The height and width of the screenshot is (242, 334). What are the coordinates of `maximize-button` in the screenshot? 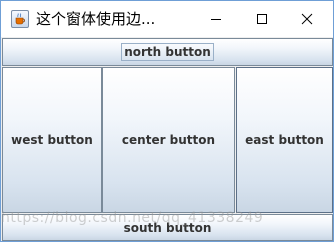 It's located at (262, 19).